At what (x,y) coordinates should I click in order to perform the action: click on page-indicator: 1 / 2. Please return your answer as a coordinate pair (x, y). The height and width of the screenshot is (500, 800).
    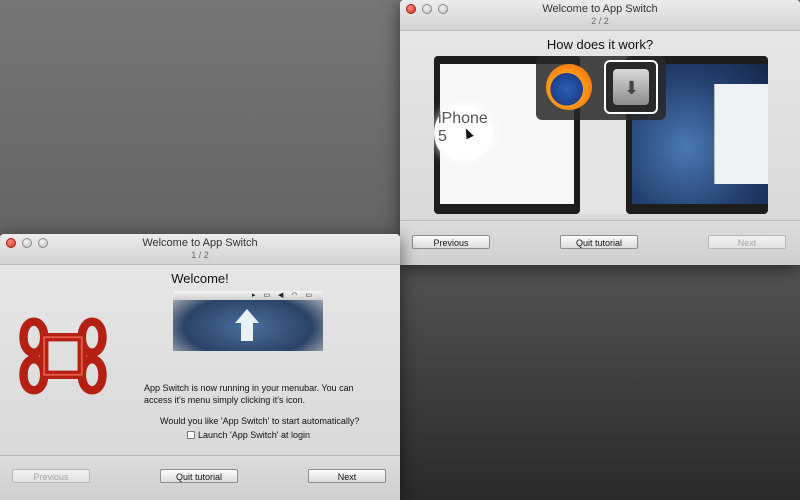
    Looking at the image, I should click on (200, 255).